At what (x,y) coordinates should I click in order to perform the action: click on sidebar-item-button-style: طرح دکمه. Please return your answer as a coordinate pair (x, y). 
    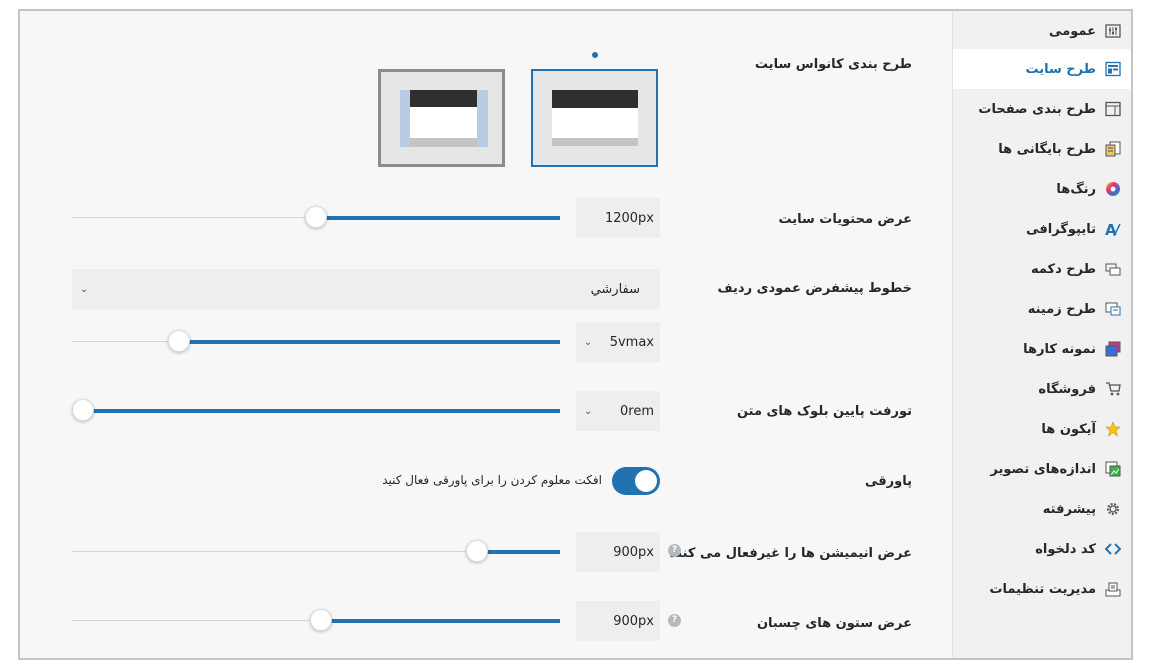
    Looking at the image, I should click on (1042, 269).